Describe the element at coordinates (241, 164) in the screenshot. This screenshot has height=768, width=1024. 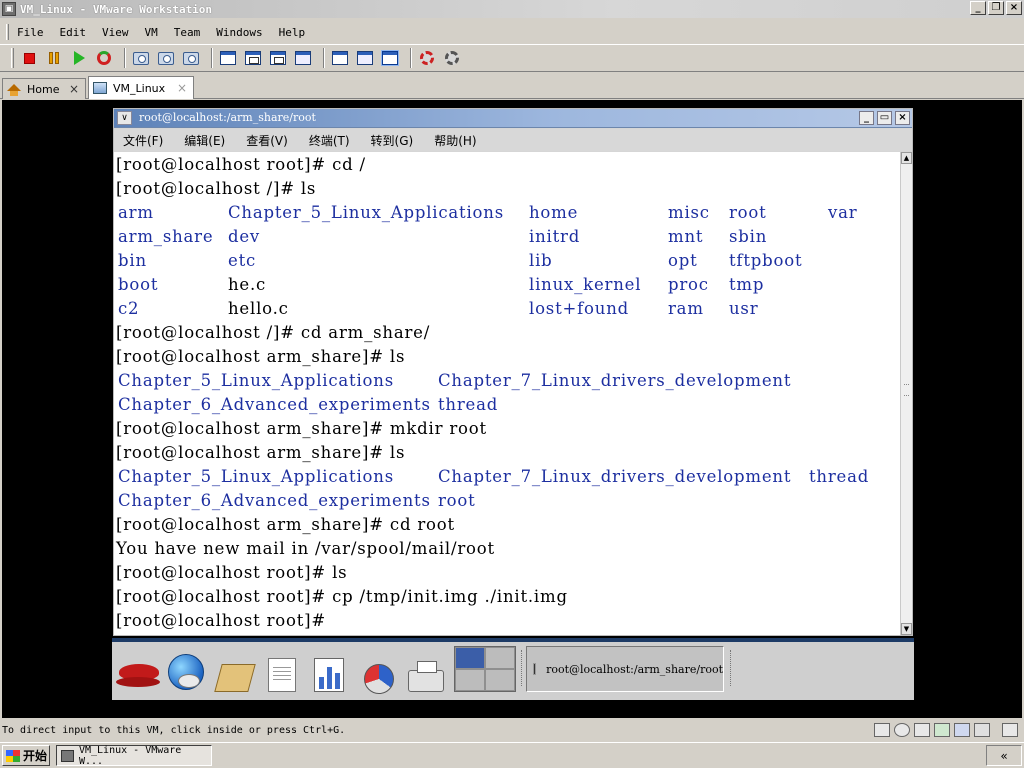
I see `terminal-text: [root@localhost root]# cd /` at that location.